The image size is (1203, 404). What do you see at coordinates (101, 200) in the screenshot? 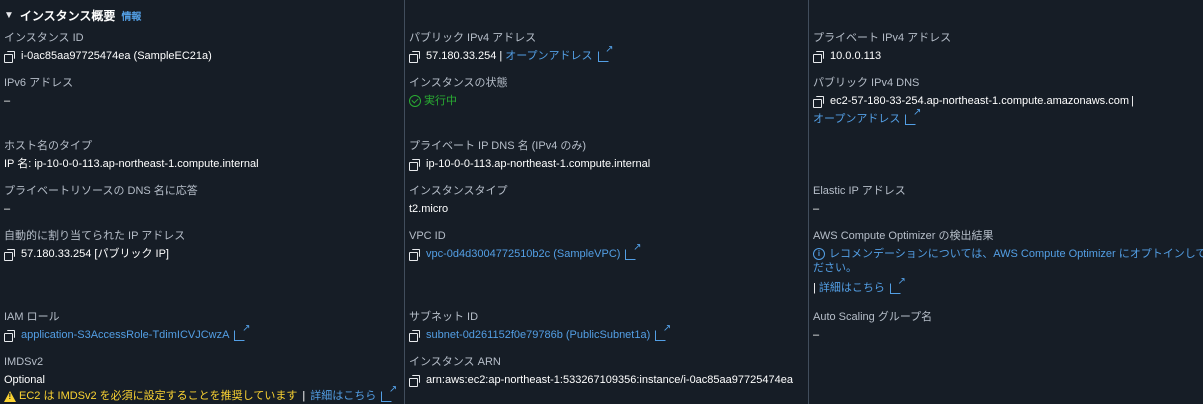
I see `field-private-dns-answer: プライベートリソースの DNS 名に応答 –` at bounding box center [101, 200].